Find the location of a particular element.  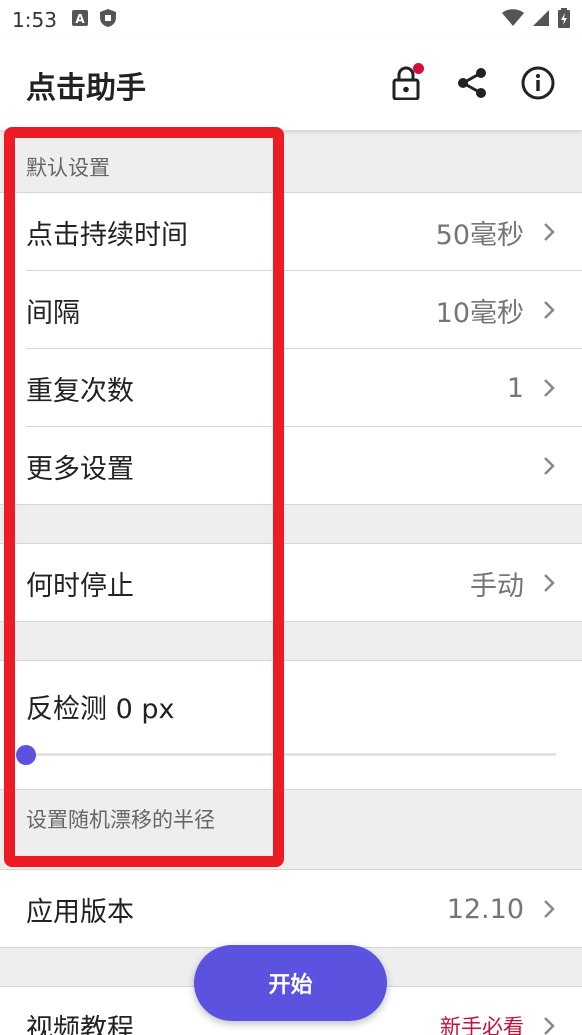

row-value: 50毫秒 is located at coordinates (479, 235).